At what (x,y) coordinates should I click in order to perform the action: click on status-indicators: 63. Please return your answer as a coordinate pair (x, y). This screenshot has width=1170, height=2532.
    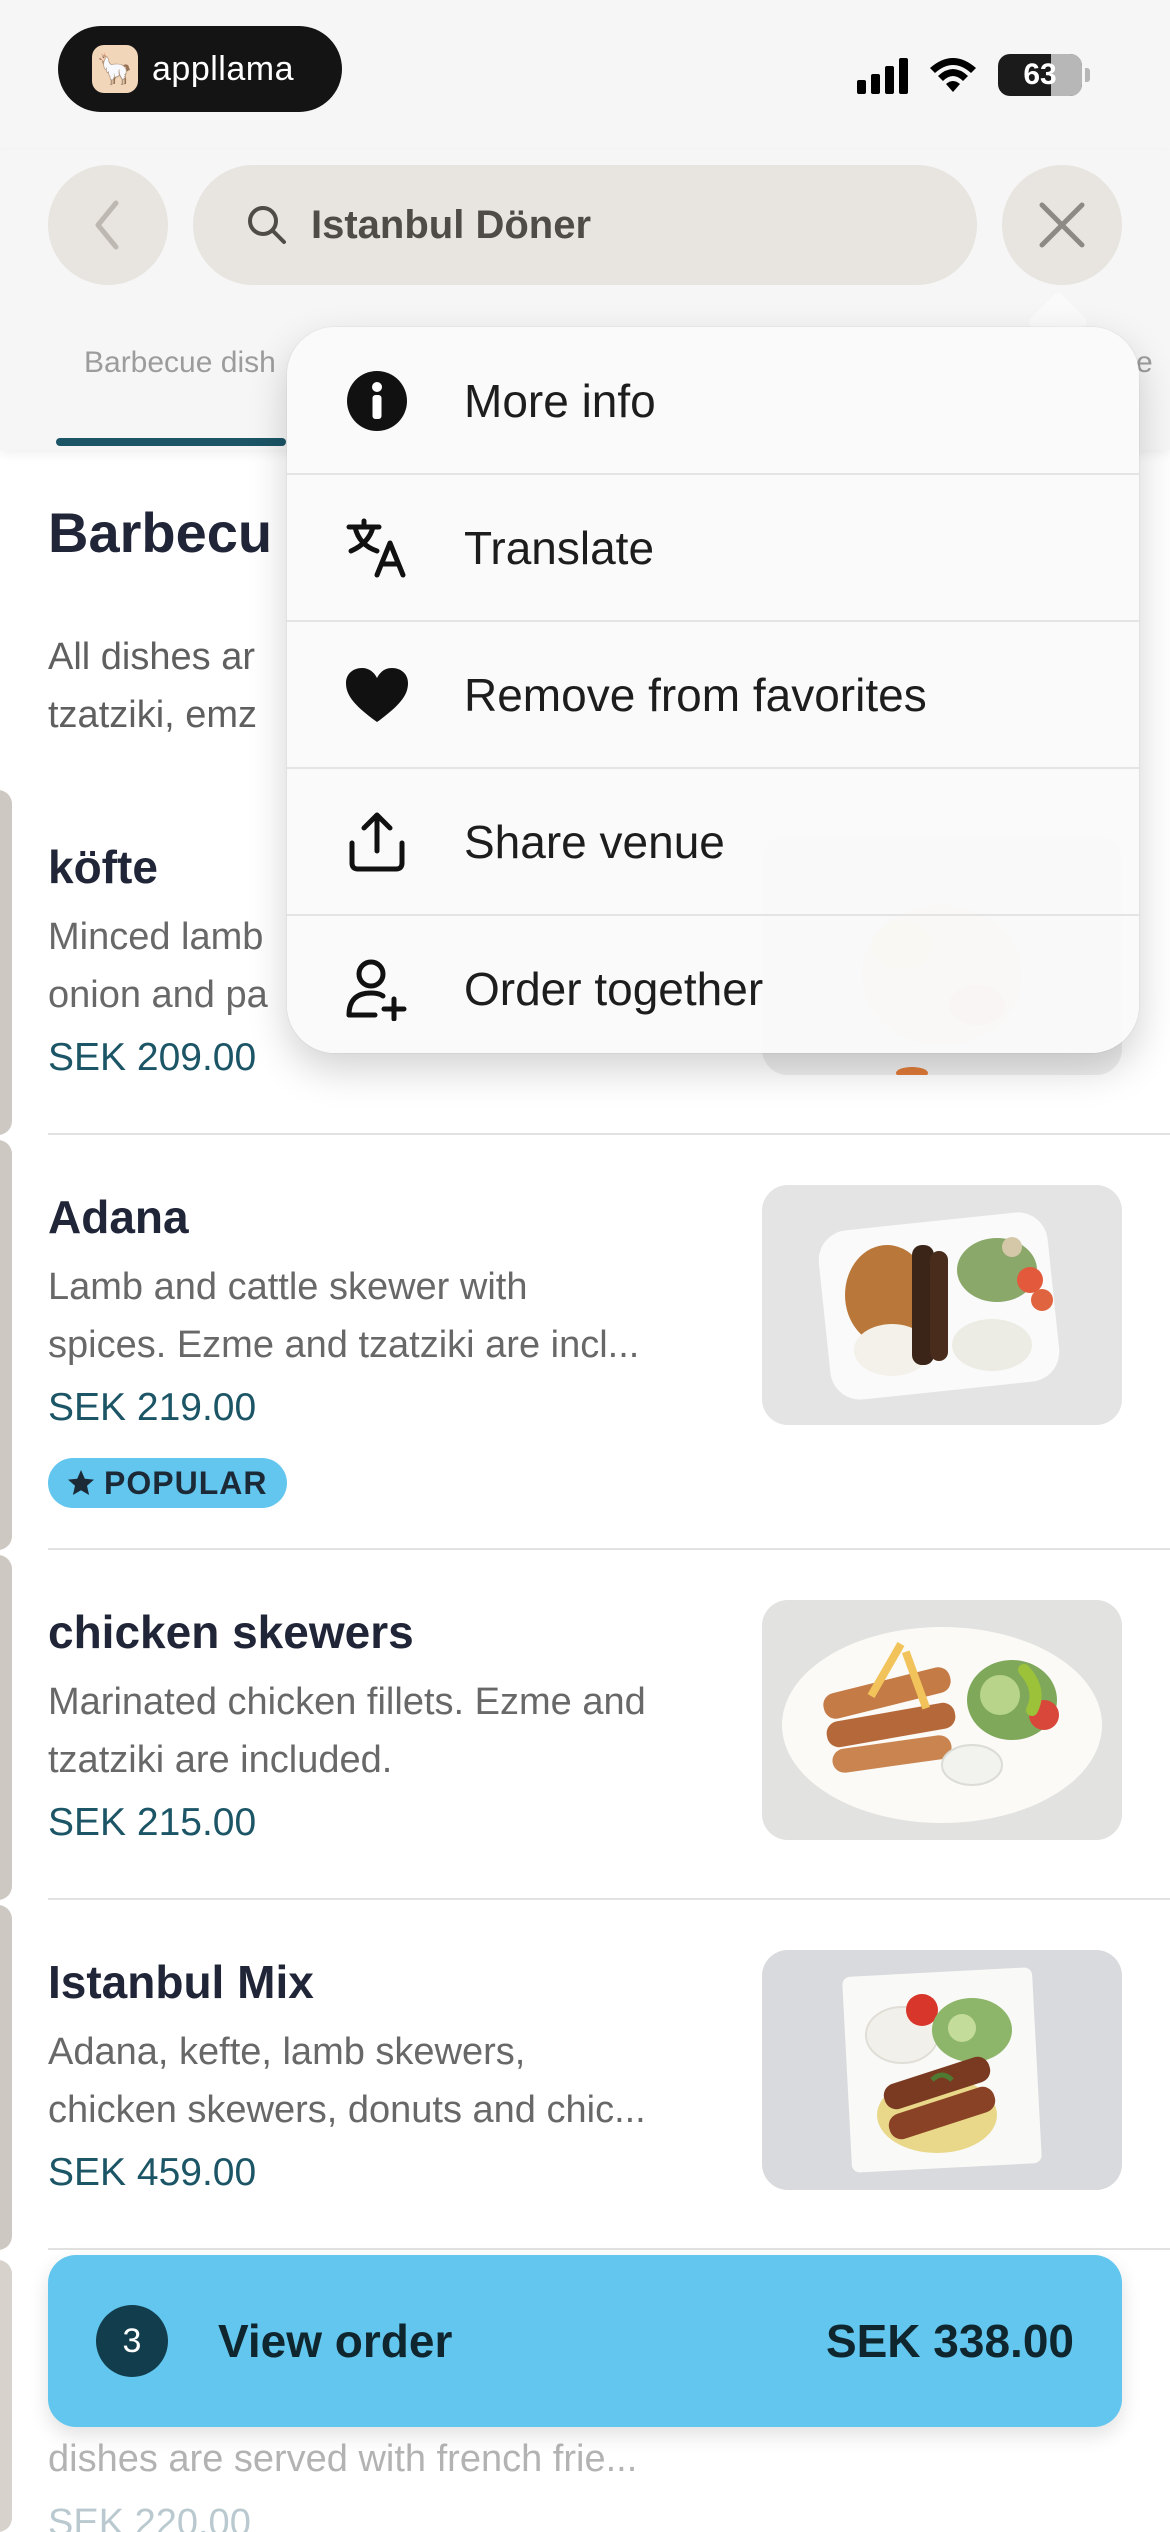
    Looking at the image, I should click on (973, 75).